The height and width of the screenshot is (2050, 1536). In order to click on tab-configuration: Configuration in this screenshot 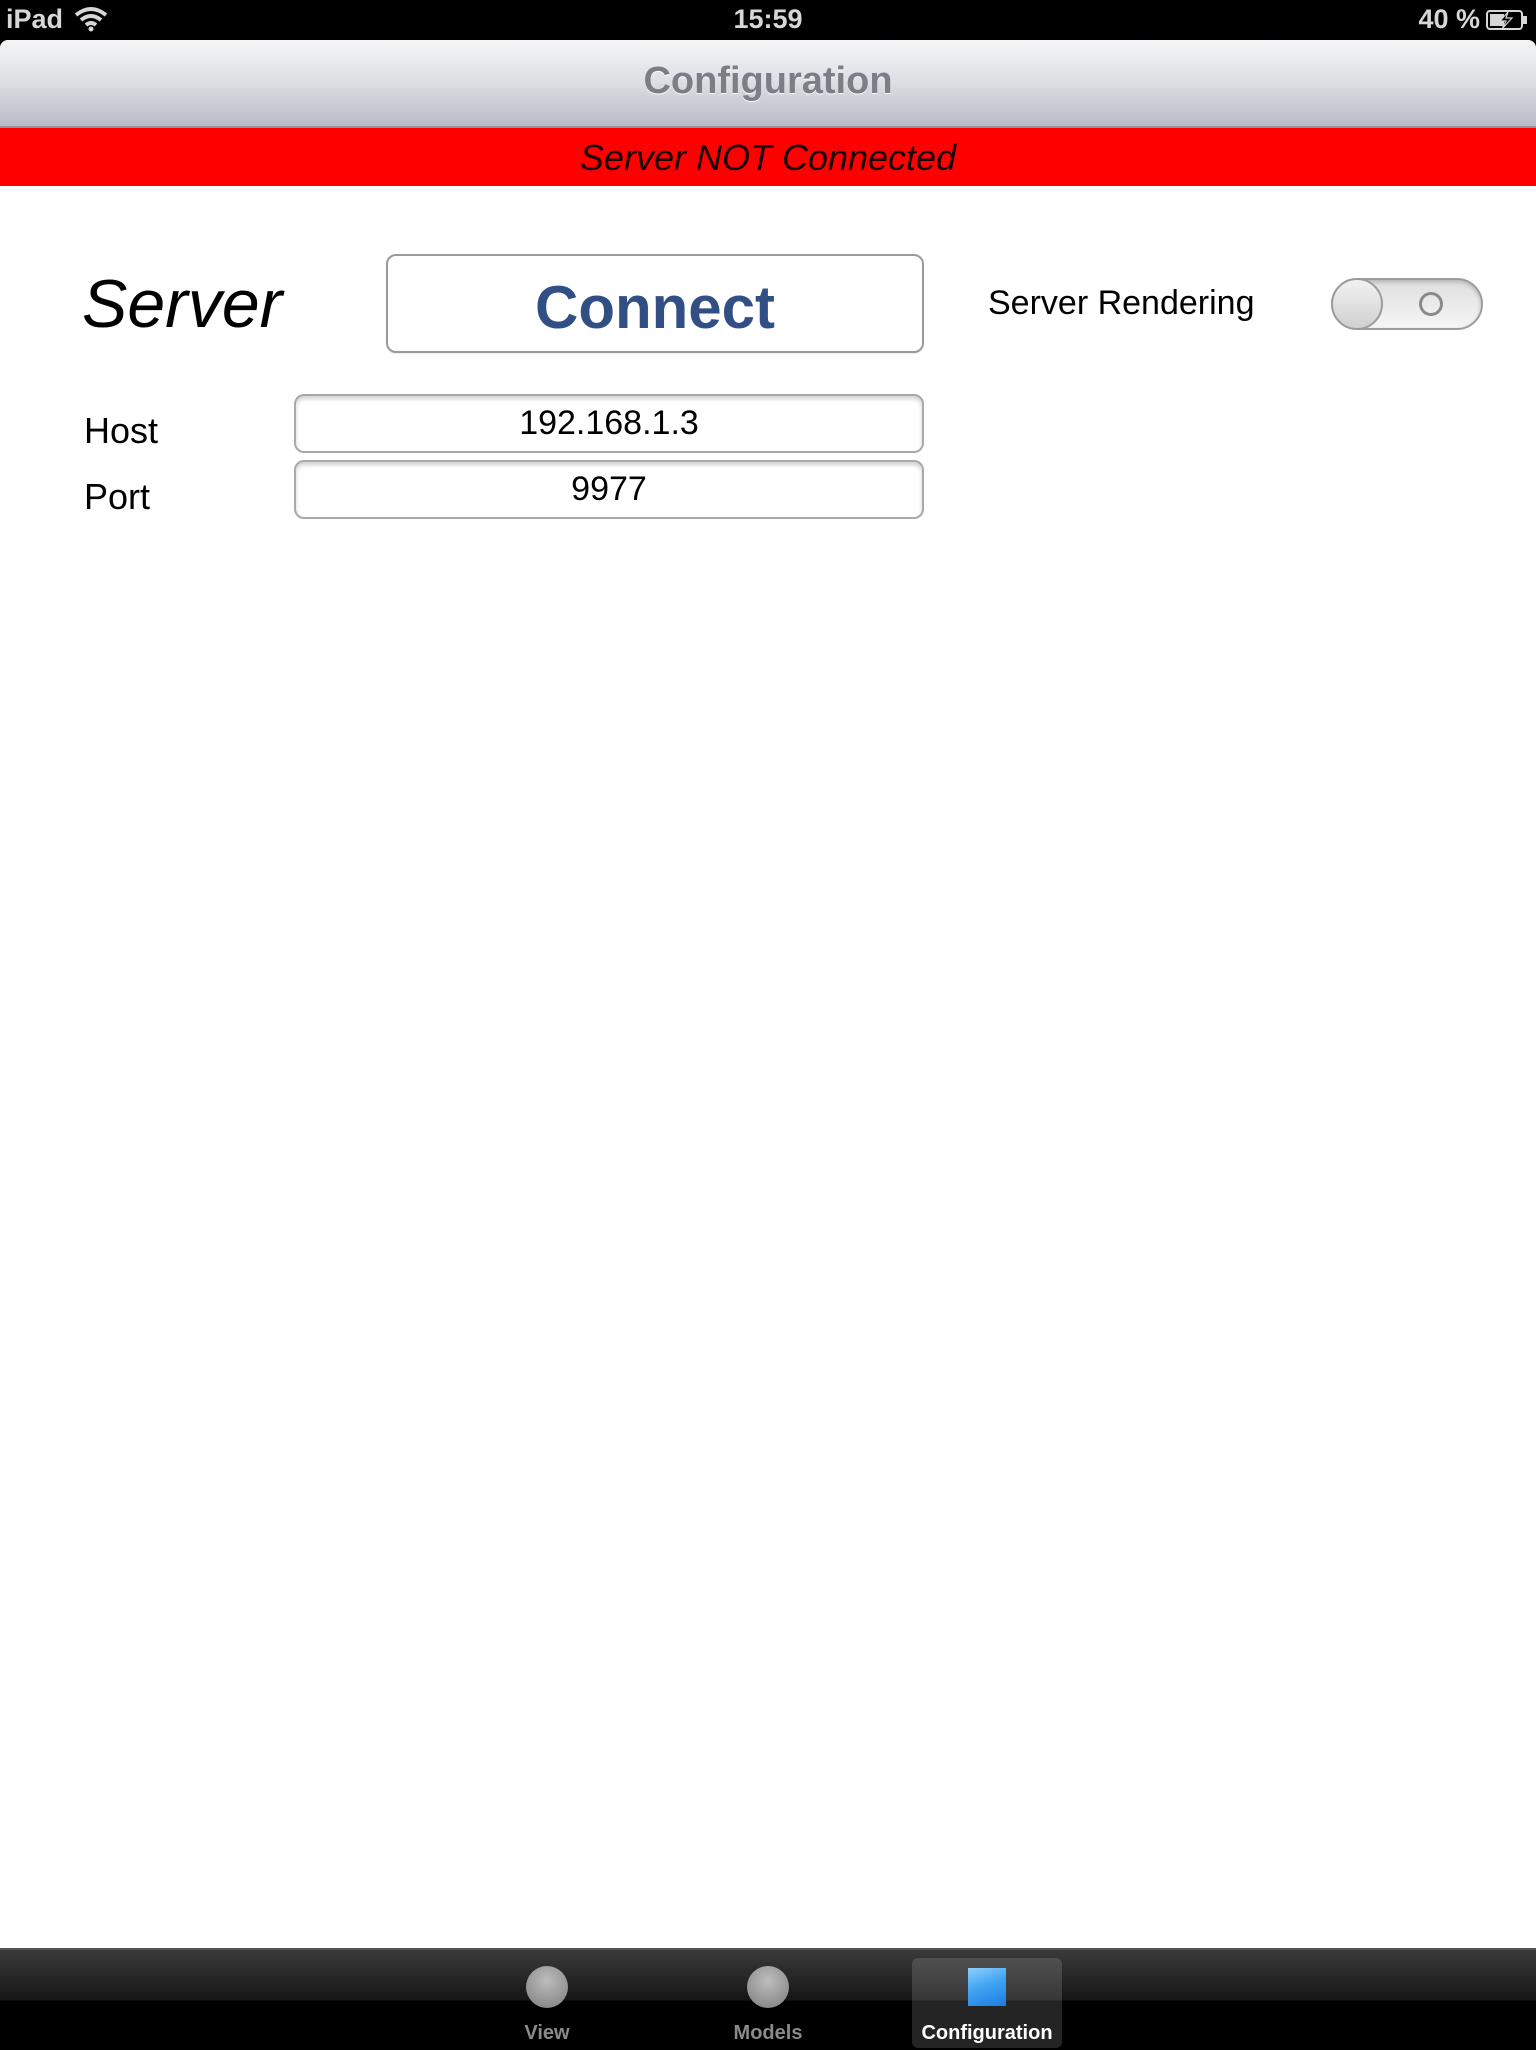, I will do `click(987, 2003)`.